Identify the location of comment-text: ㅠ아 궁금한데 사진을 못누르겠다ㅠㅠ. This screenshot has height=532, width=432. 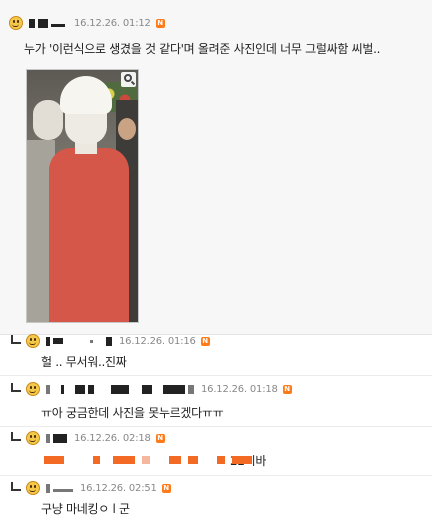
(132, 413).